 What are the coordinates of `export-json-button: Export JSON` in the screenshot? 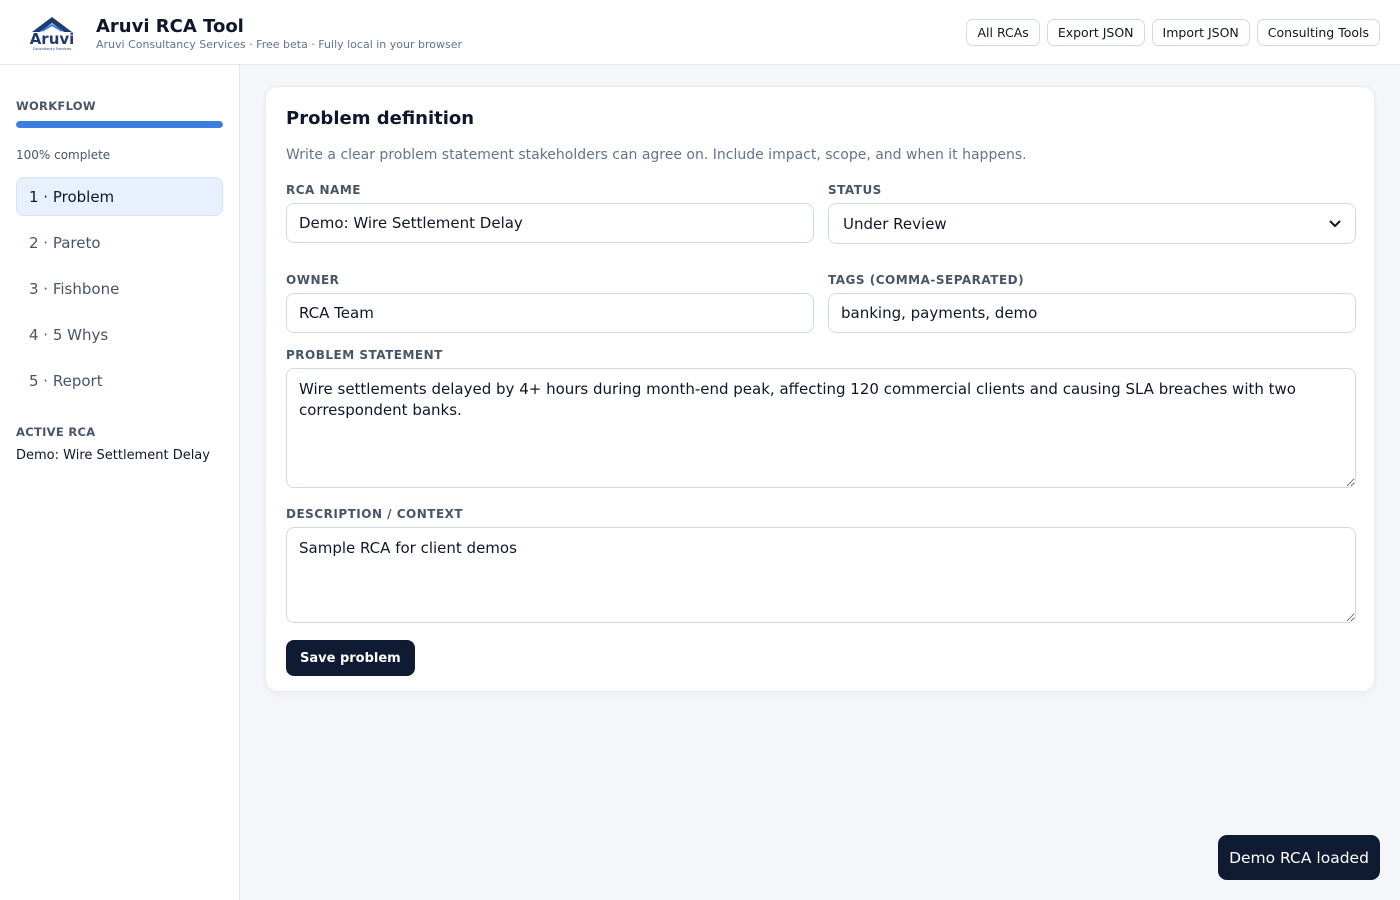 It's located at (1095, 32).